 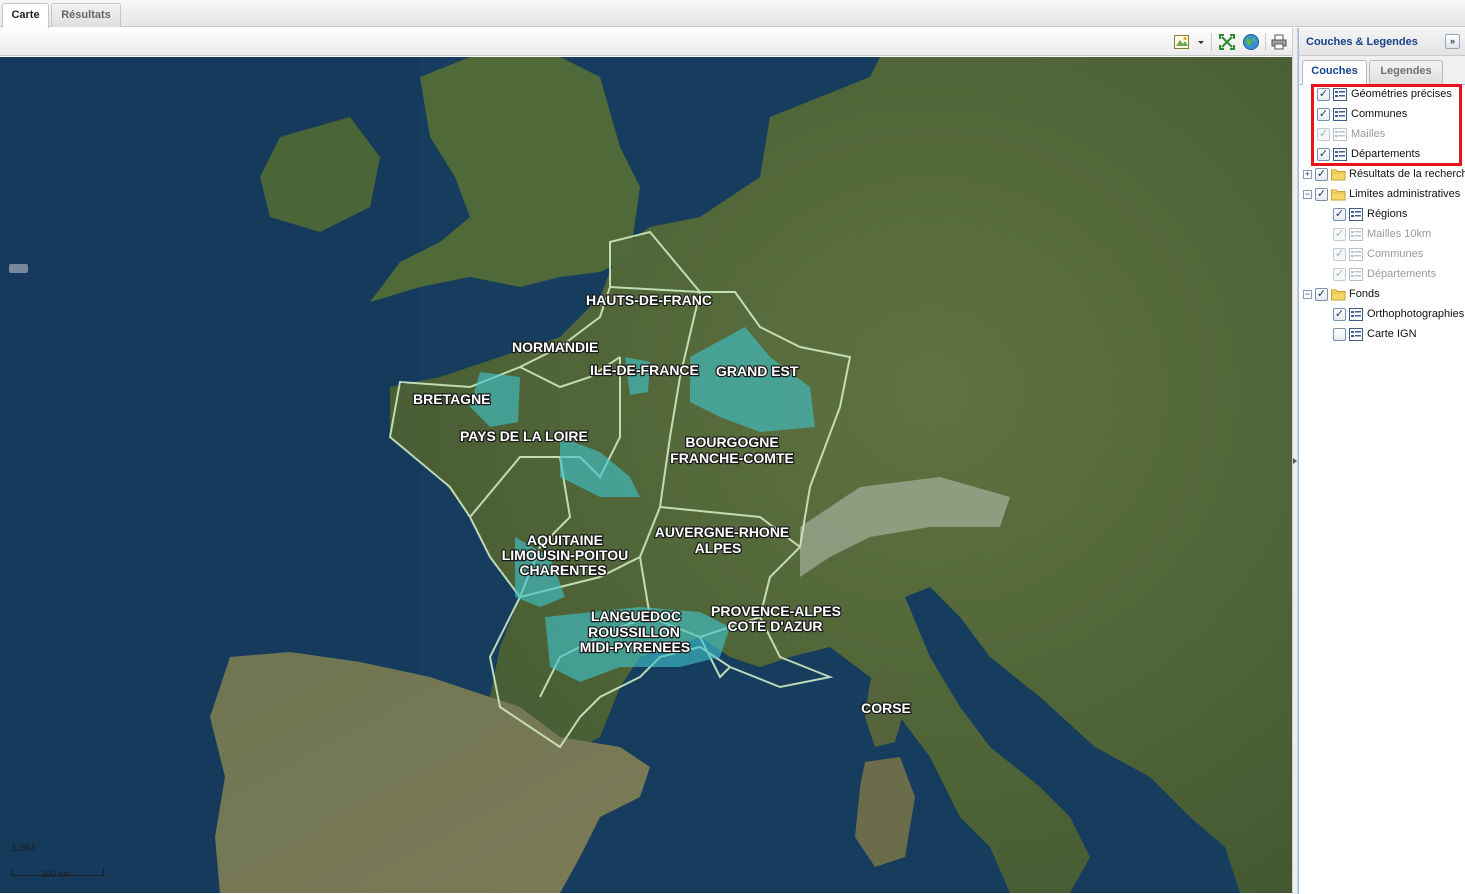 What do you see at coordinates (646, 42) in the screenshot?
I see `map-toolbar` at bounding box center [646, 42].